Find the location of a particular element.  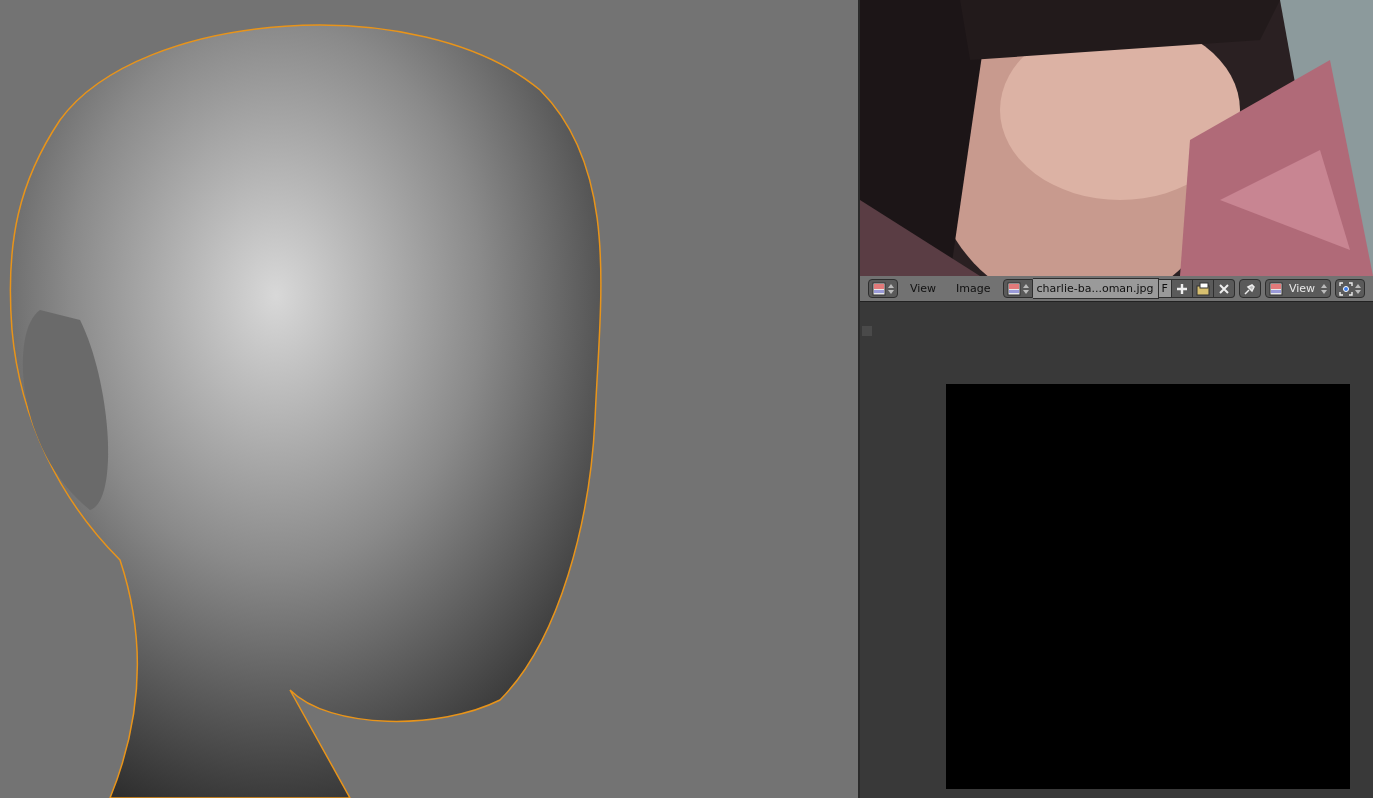

close-icon is located at coordinates (1223, 288).